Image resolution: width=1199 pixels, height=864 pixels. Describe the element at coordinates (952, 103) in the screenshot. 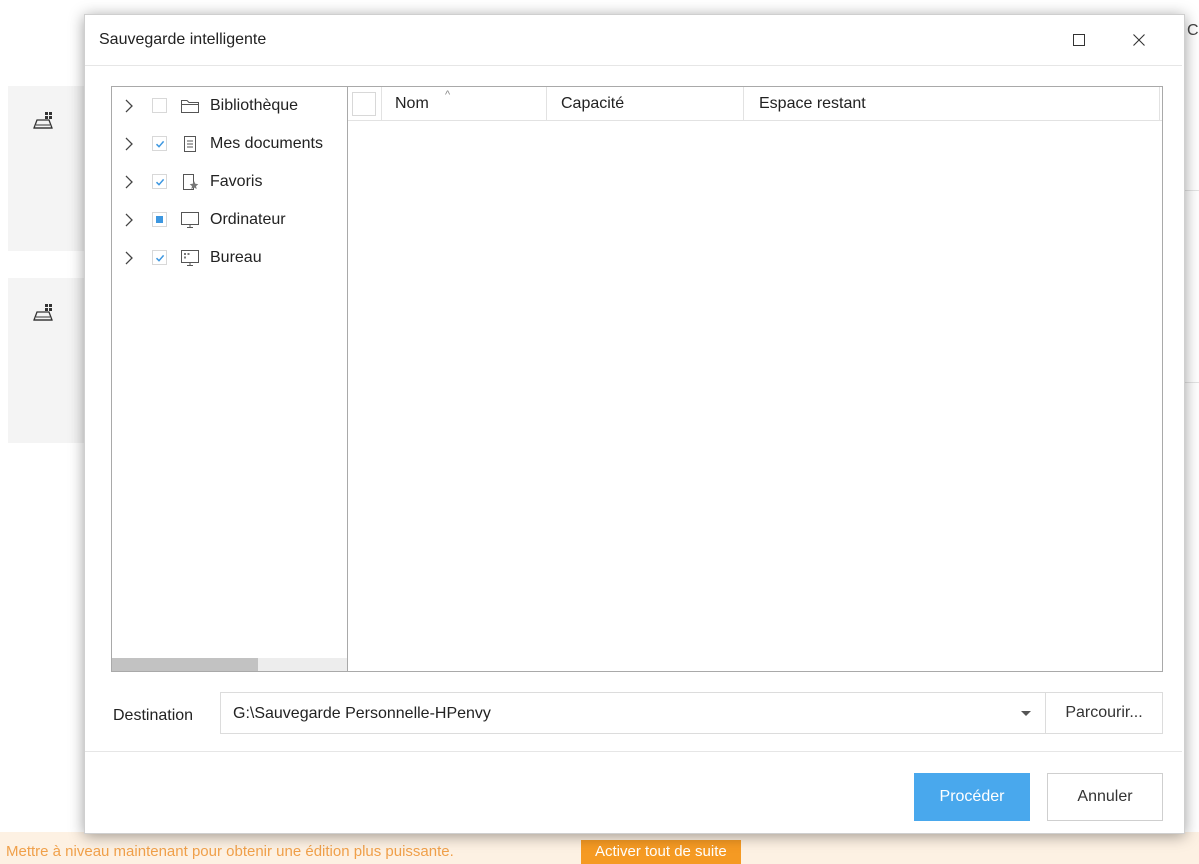

I see `column-header-free-space: Espace restant` at that location.